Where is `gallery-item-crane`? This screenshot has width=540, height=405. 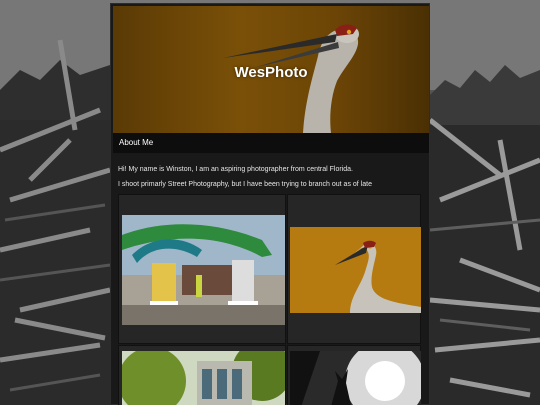
gallery-item-crane is located at coordinates (354, 269).